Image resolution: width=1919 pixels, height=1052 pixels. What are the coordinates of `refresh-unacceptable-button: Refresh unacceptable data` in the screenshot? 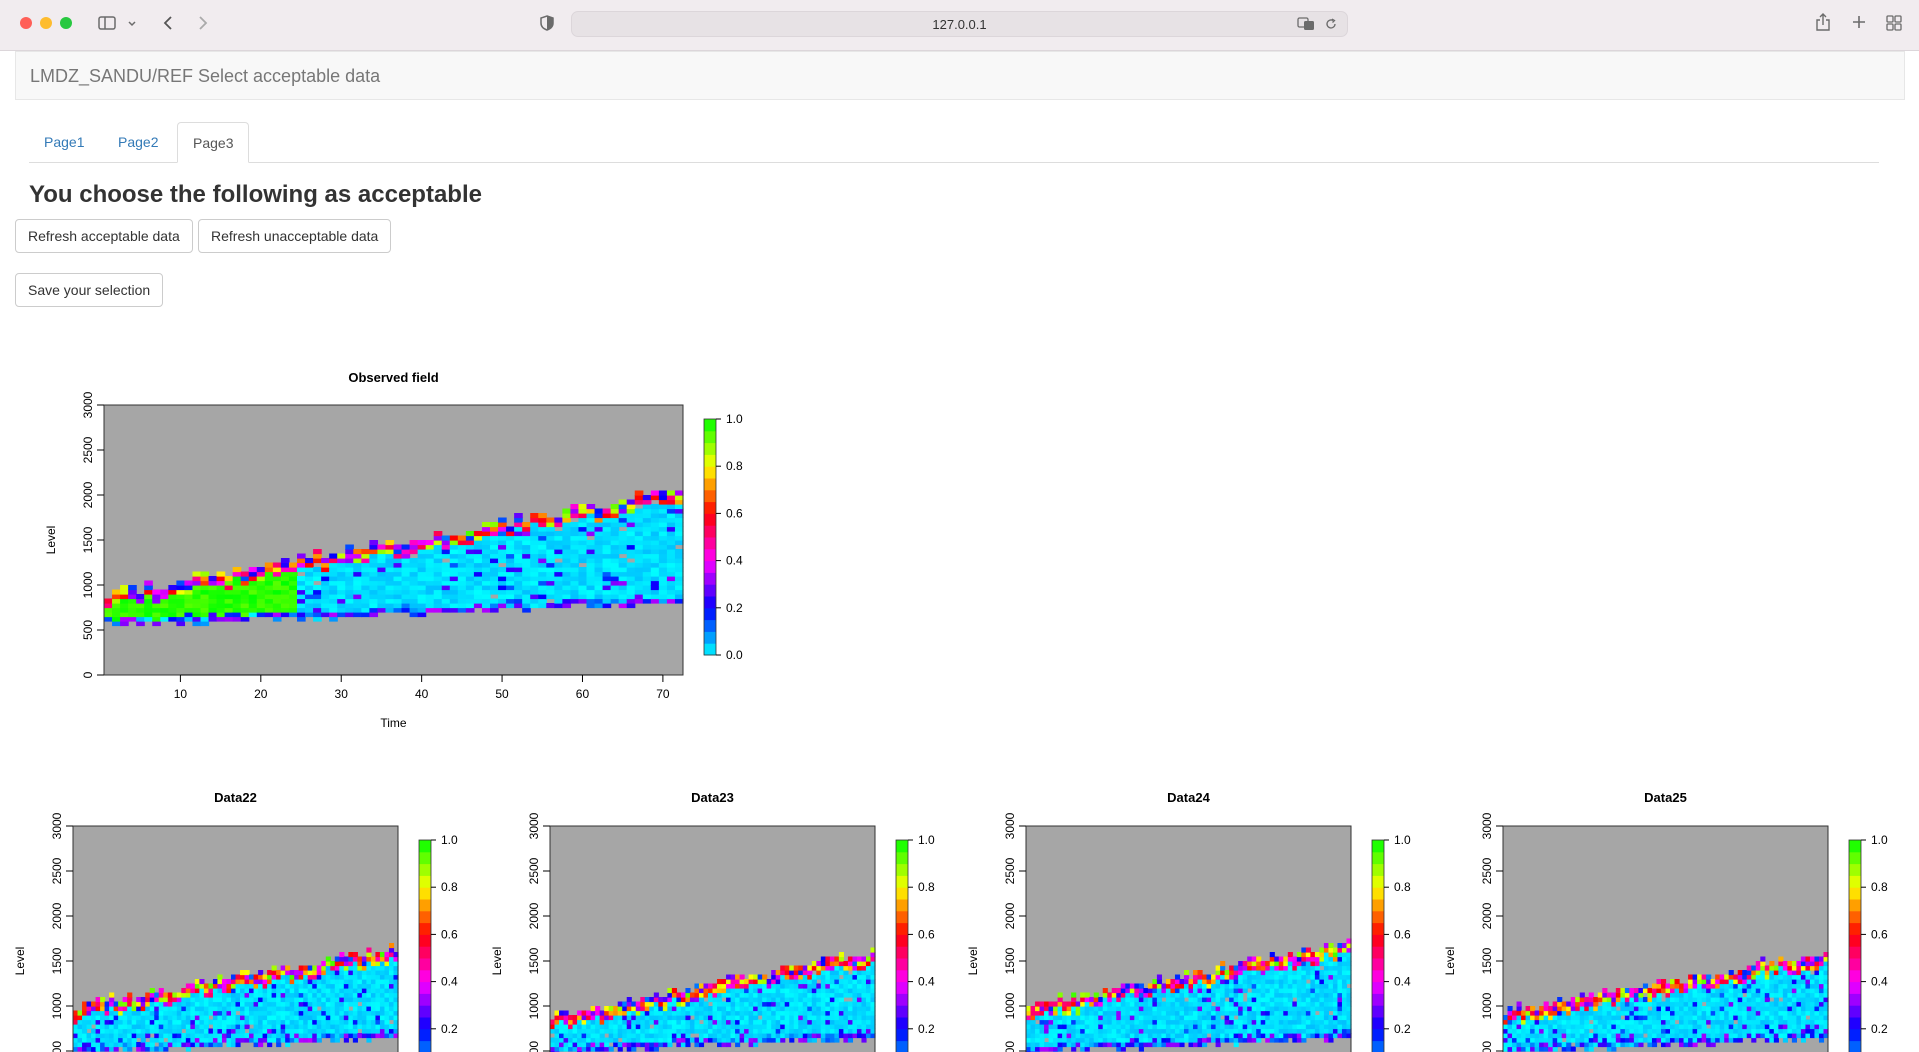 It's located at (295, 236).